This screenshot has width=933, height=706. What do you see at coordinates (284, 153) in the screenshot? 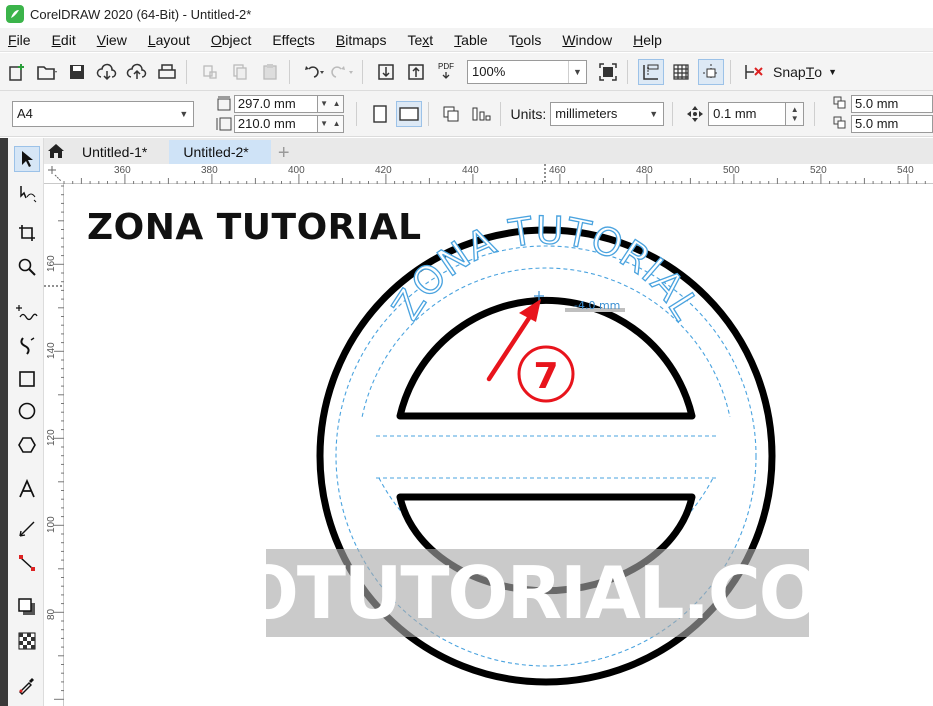
I see `add-tab-icon: +` at bounding box center [284, 153].